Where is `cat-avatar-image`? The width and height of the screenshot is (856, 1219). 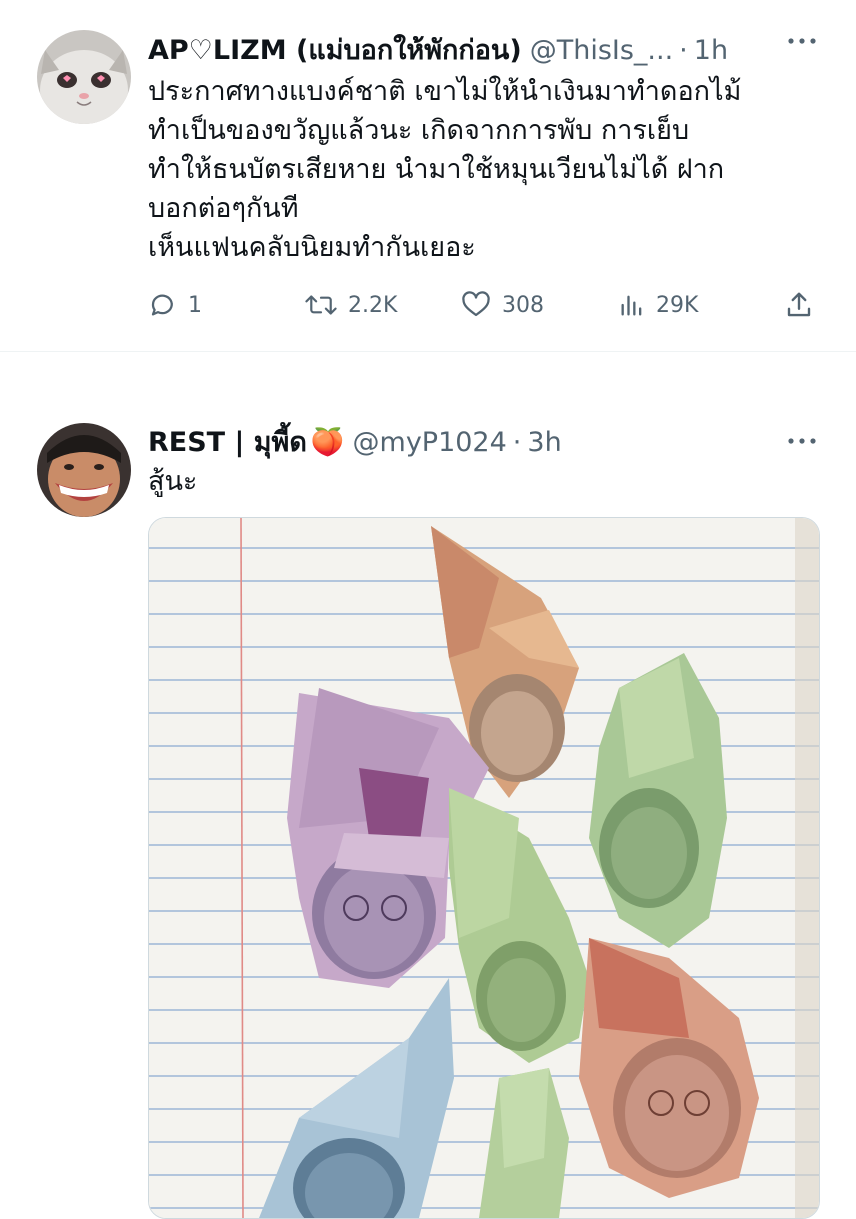 cat-avatar-image is located at coordinates (84, 77).